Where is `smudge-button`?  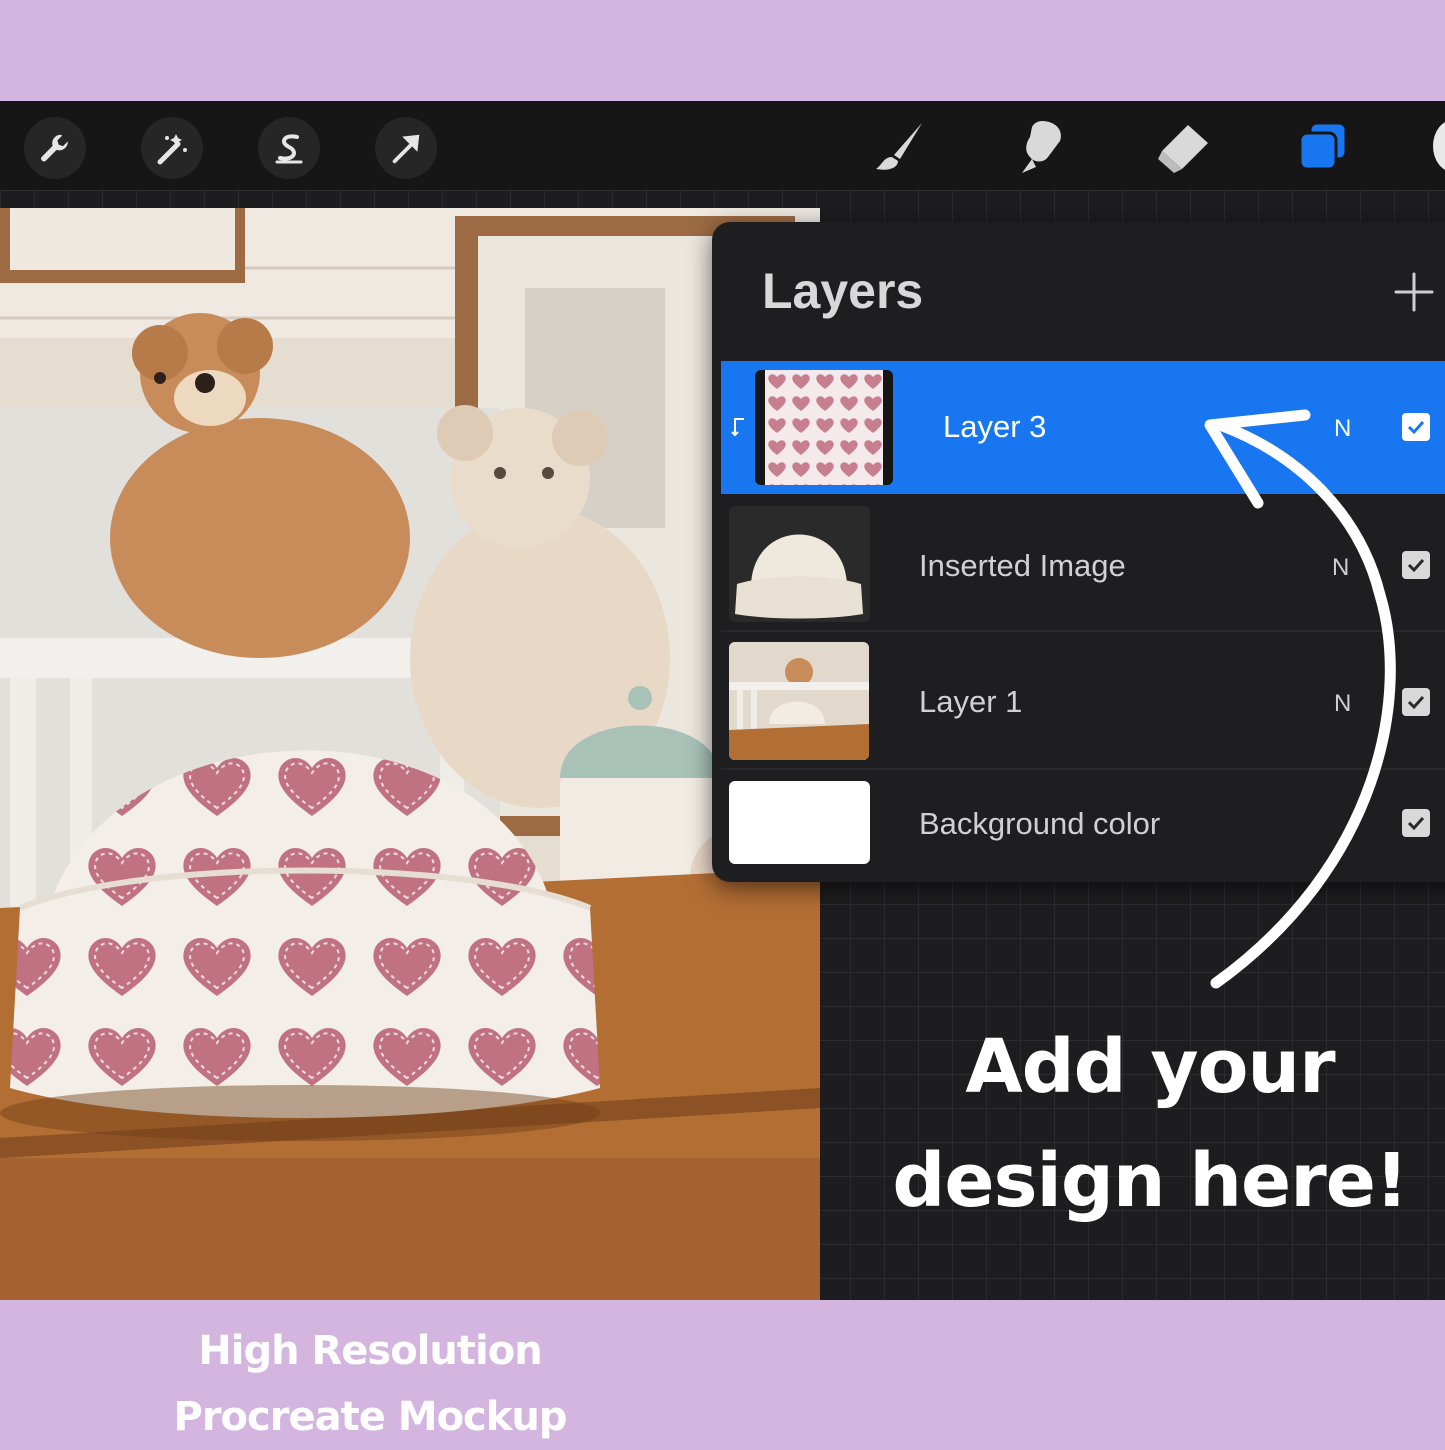 smudge-button is located at coordinates (1040, 147).